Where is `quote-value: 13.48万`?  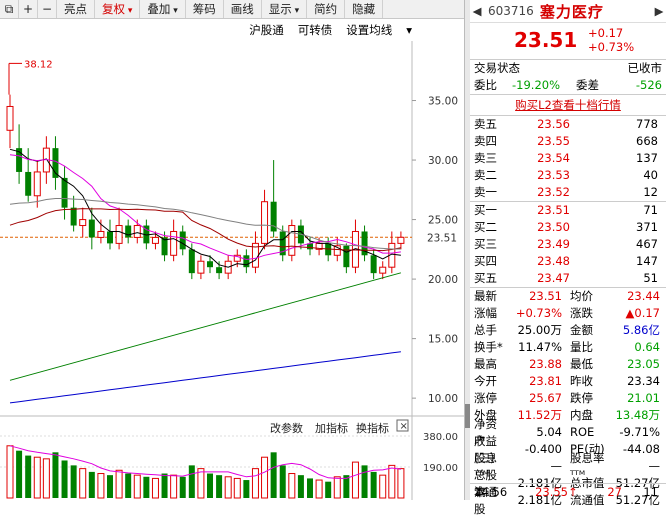 quote-value: 13.48万 is located at coordinates (637, 415).